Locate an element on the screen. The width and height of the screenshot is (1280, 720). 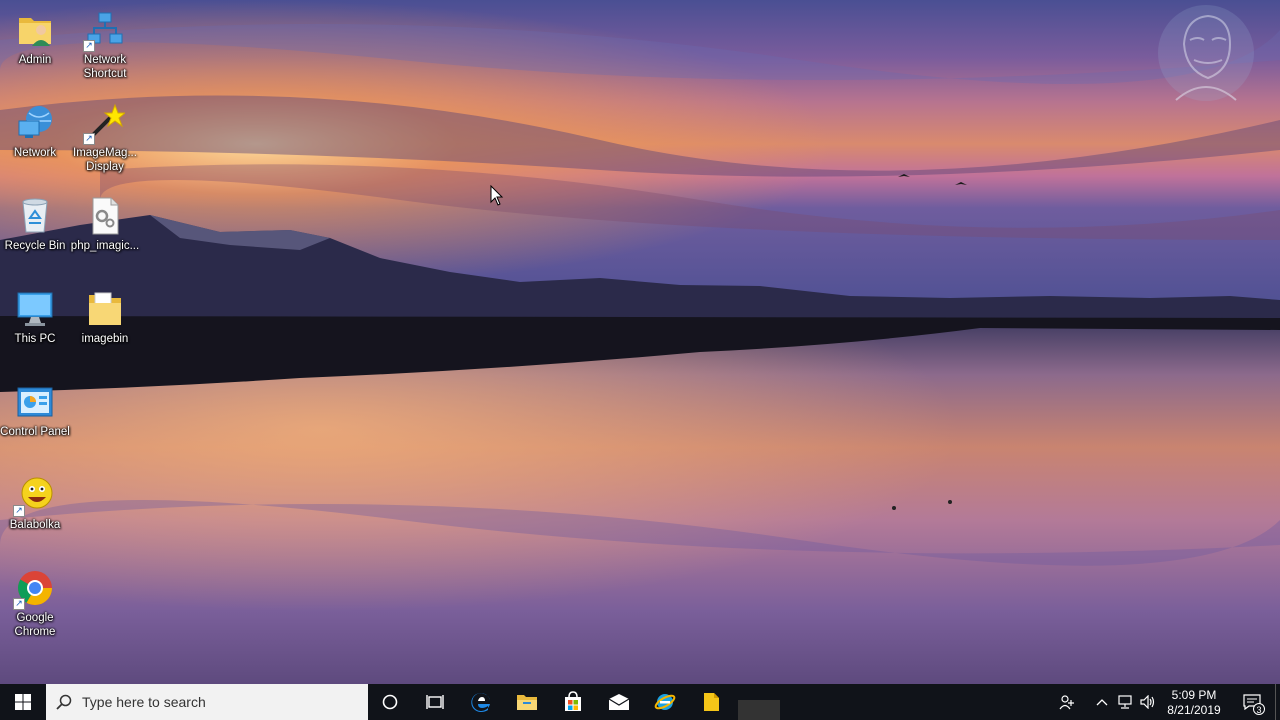
start-button is located at coordinates (23, 702).